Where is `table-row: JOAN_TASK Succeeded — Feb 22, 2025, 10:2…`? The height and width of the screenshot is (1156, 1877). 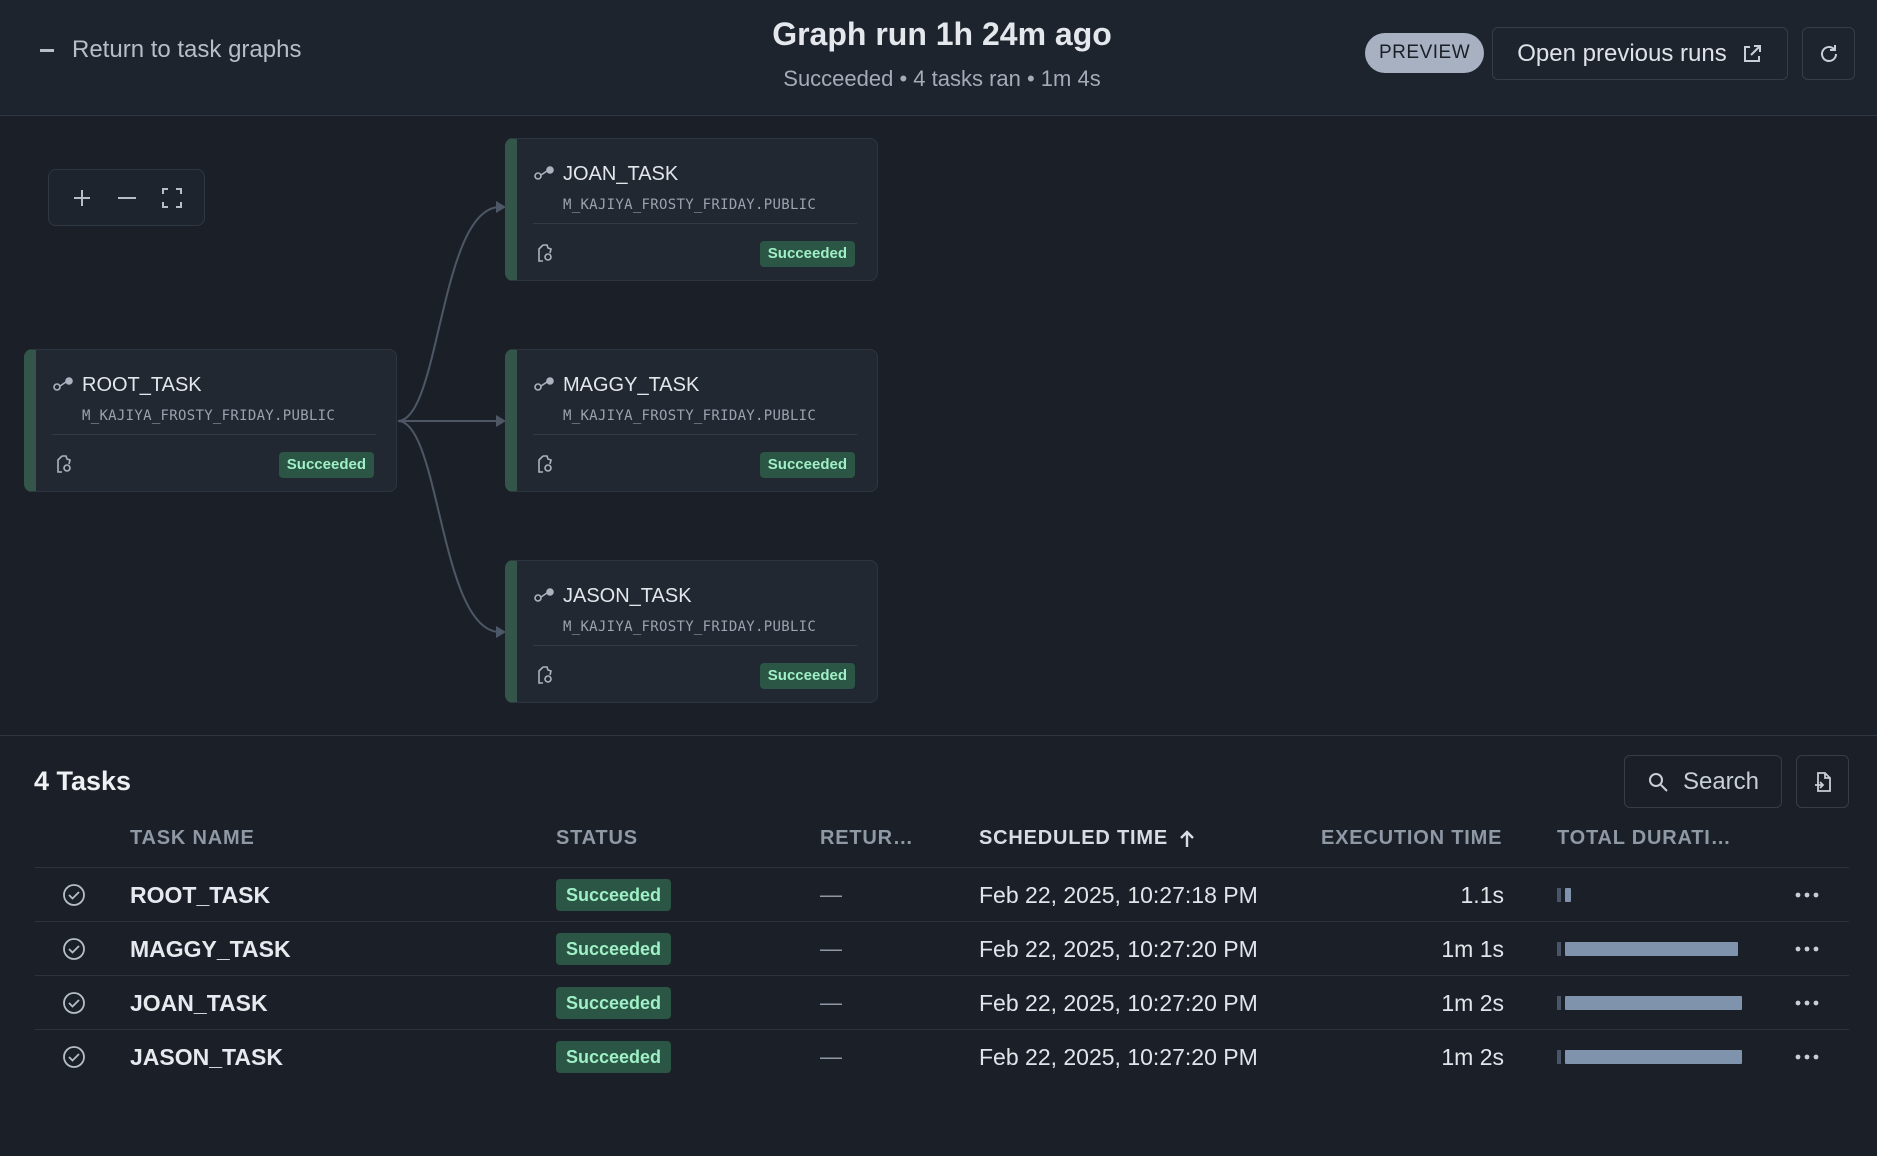 table-row: JOAN_TASK Succeeded — Feb 22, 2025, 10:2… is located at coordinates (942, 1002).